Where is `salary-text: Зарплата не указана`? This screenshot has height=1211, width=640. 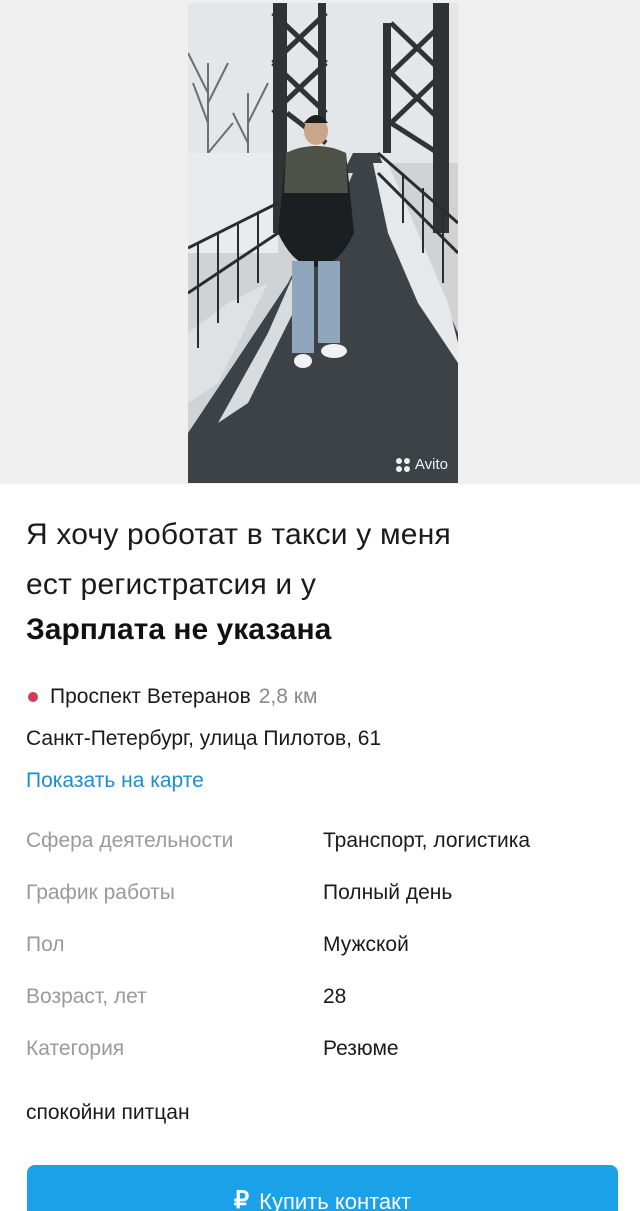
salary-text: Зарплата не указана is located at coordinates (179, 629).